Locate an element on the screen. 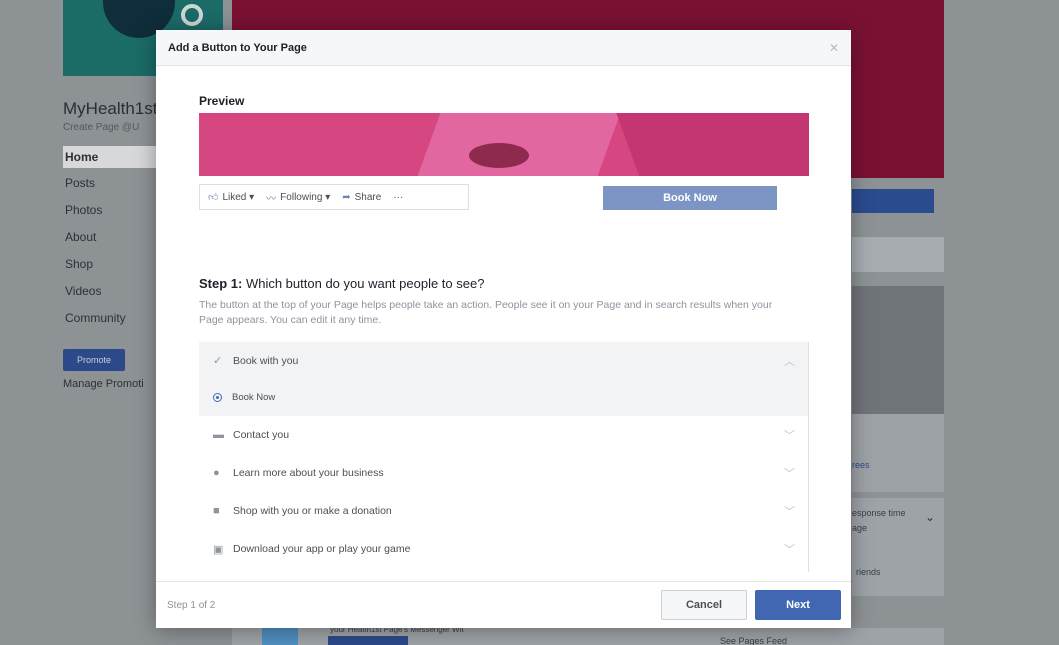  more-button: ··· is located at coordinates (398, 197).